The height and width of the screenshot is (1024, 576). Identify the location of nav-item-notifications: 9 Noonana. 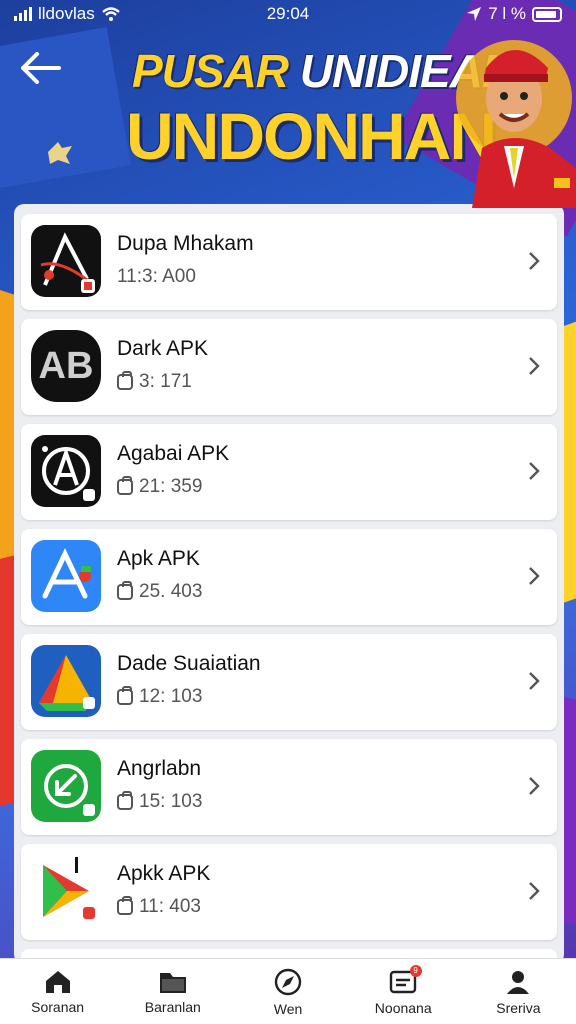
(403, 991).